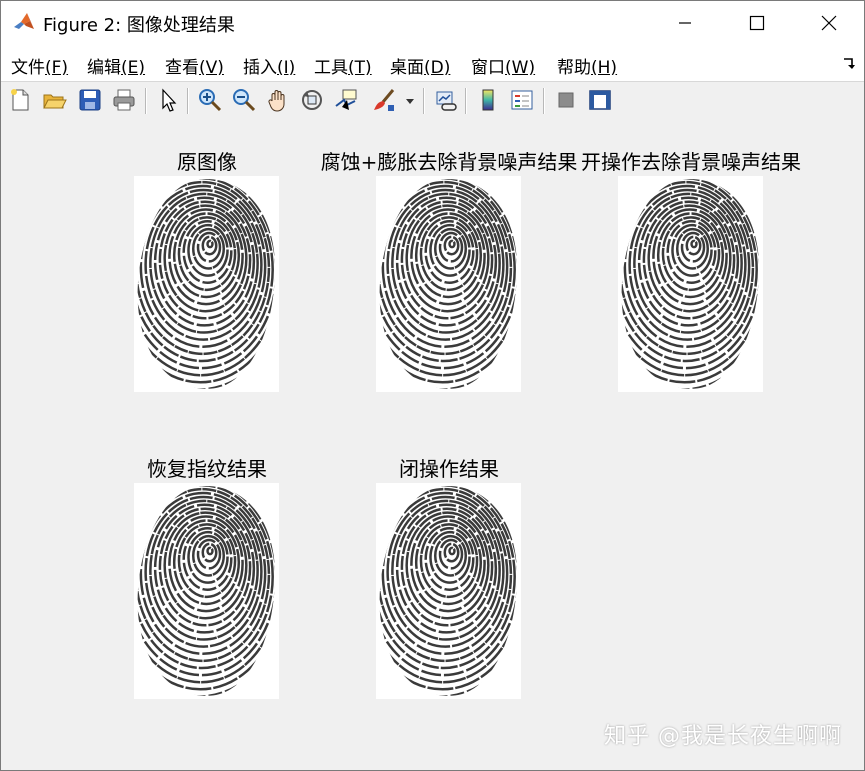 This screenshot has height=771, width=865. What do you see at coordinates (384, 100) in the screenshot?
I see `brush-icon` at bounding box center [384, 100].